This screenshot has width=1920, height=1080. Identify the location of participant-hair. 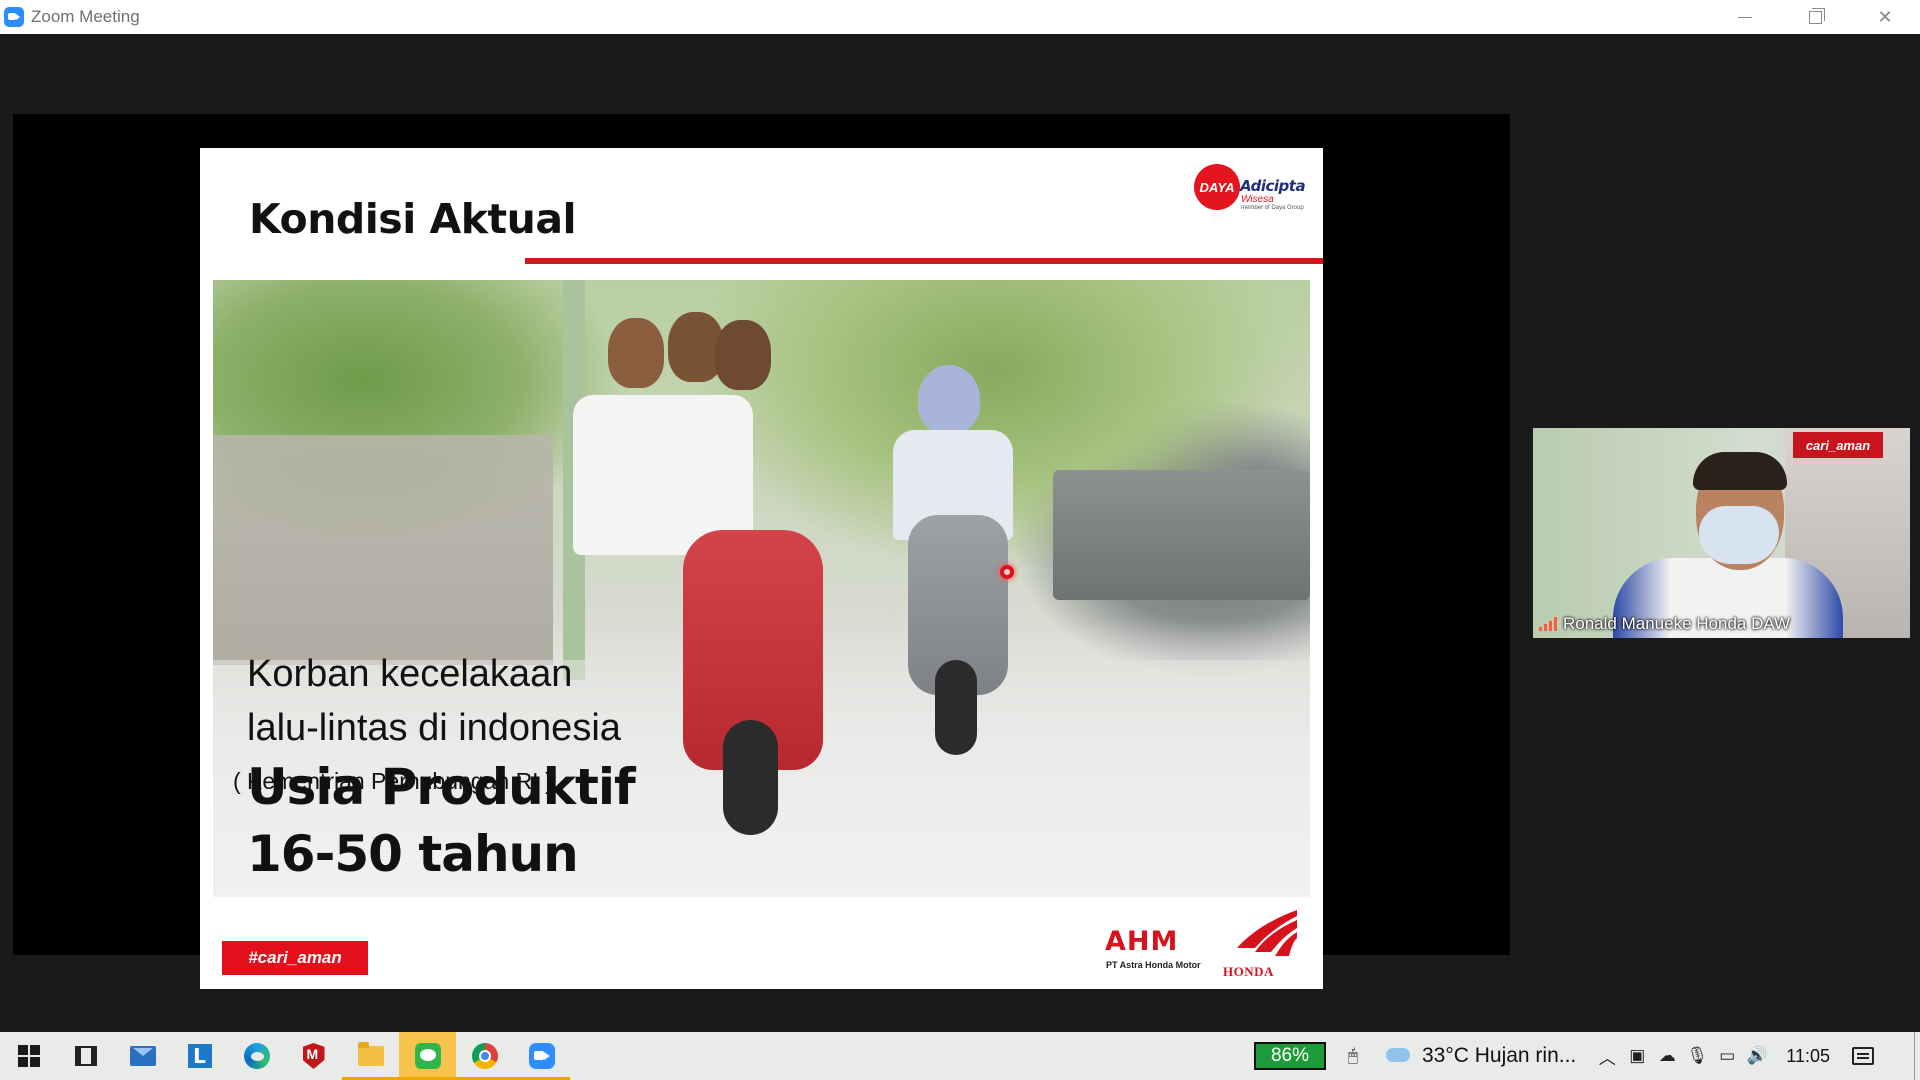
(1740, 471).